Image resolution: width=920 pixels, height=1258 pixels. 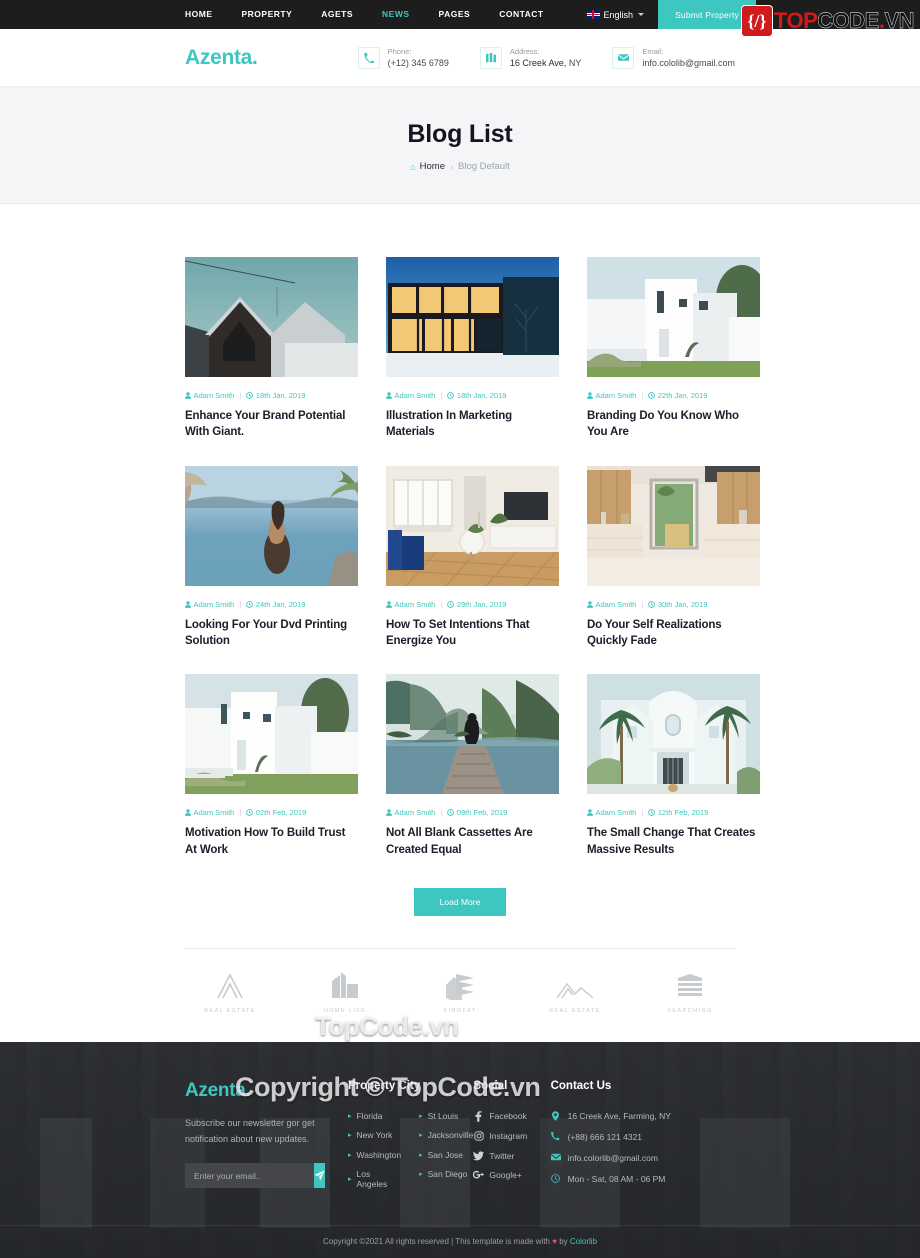 What do you see at coordinates (690, 993) in the screenshot?
I see `partner-logo-searching: SEARCHING` at bounding box center [690, 993].